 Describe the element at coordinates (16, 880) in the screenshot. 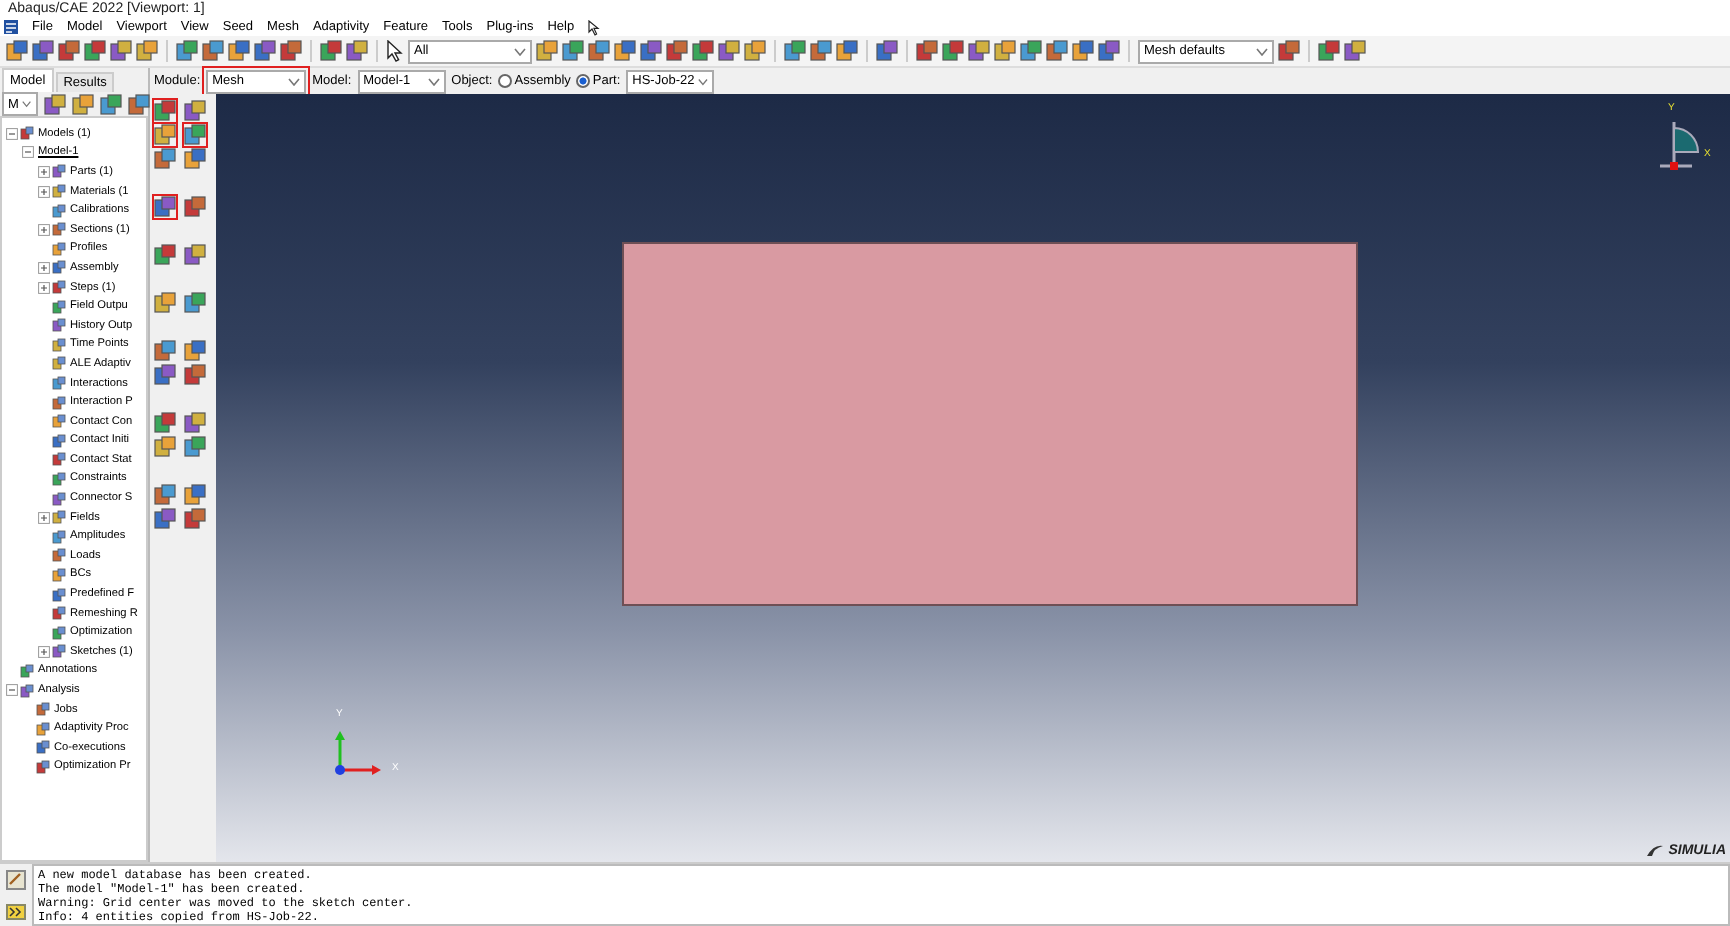

I see `message-icon` at that location.